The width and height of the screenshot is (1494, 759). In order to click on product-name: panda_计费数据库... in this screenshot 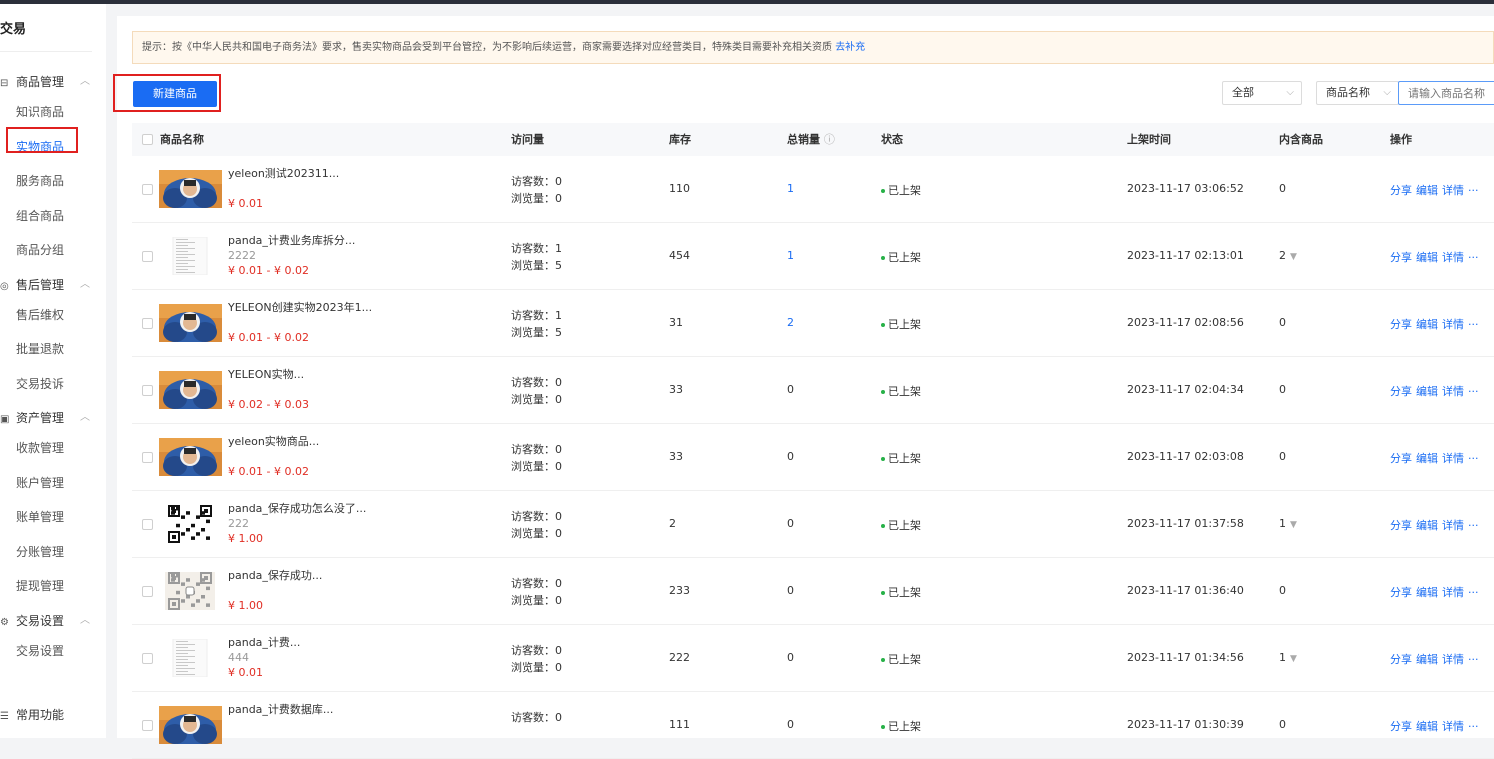, I will do `click(280, 709)`.